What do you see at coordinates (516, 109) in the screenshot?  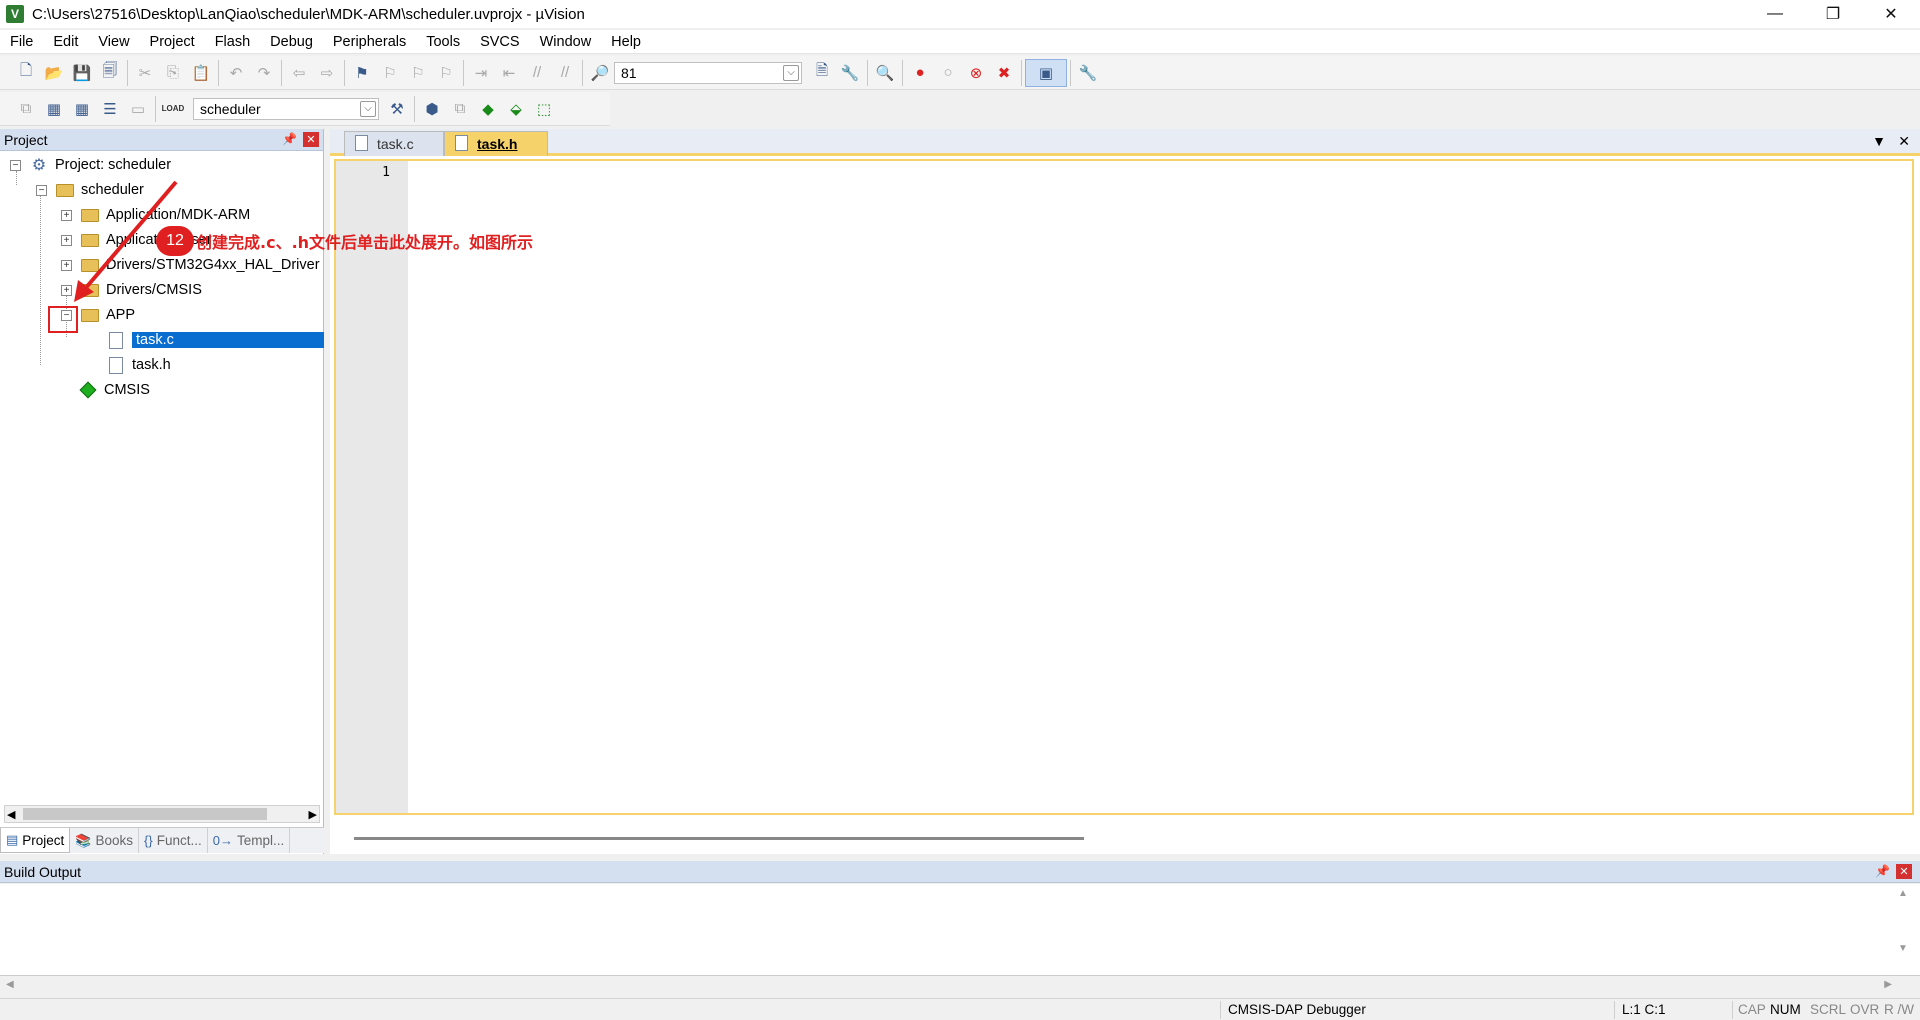 I see `select-packs-icon: ⬙` at bounding box center [516, 109].